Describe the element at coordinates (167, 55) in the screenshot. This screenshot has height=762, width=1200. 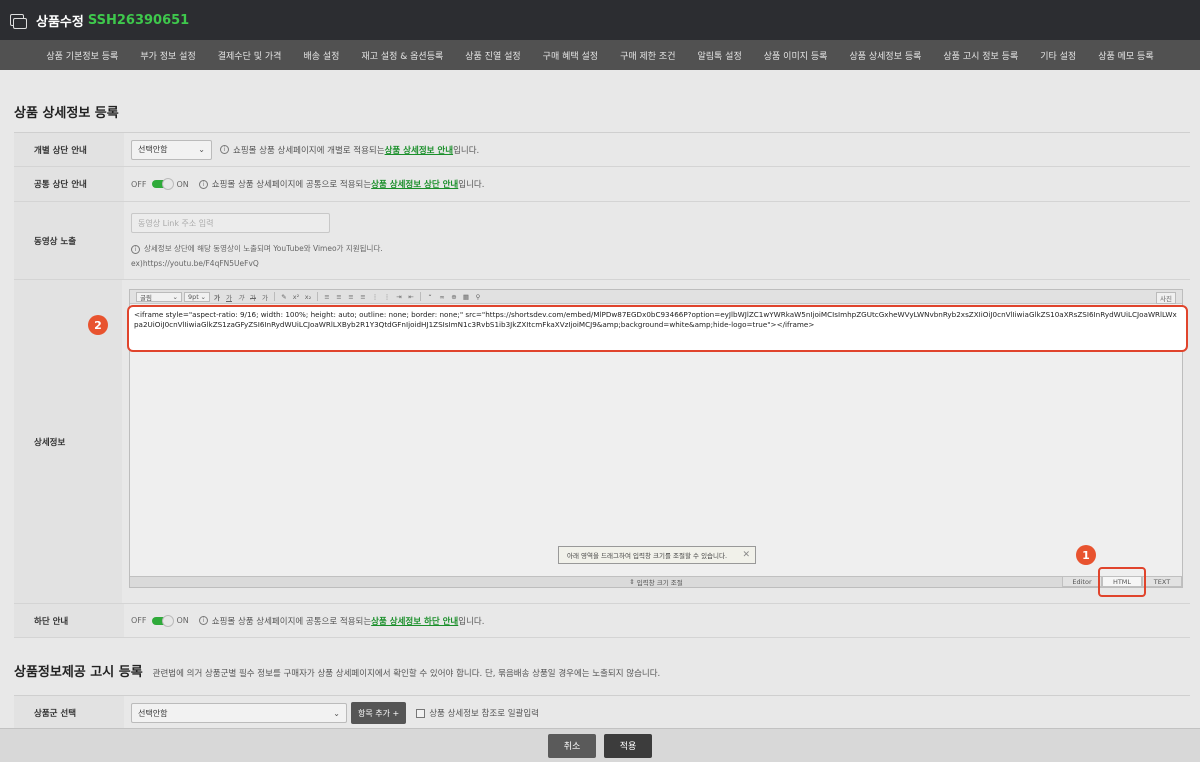
I see `nav-item-extra-info: 부가 정보 설정` at that location.